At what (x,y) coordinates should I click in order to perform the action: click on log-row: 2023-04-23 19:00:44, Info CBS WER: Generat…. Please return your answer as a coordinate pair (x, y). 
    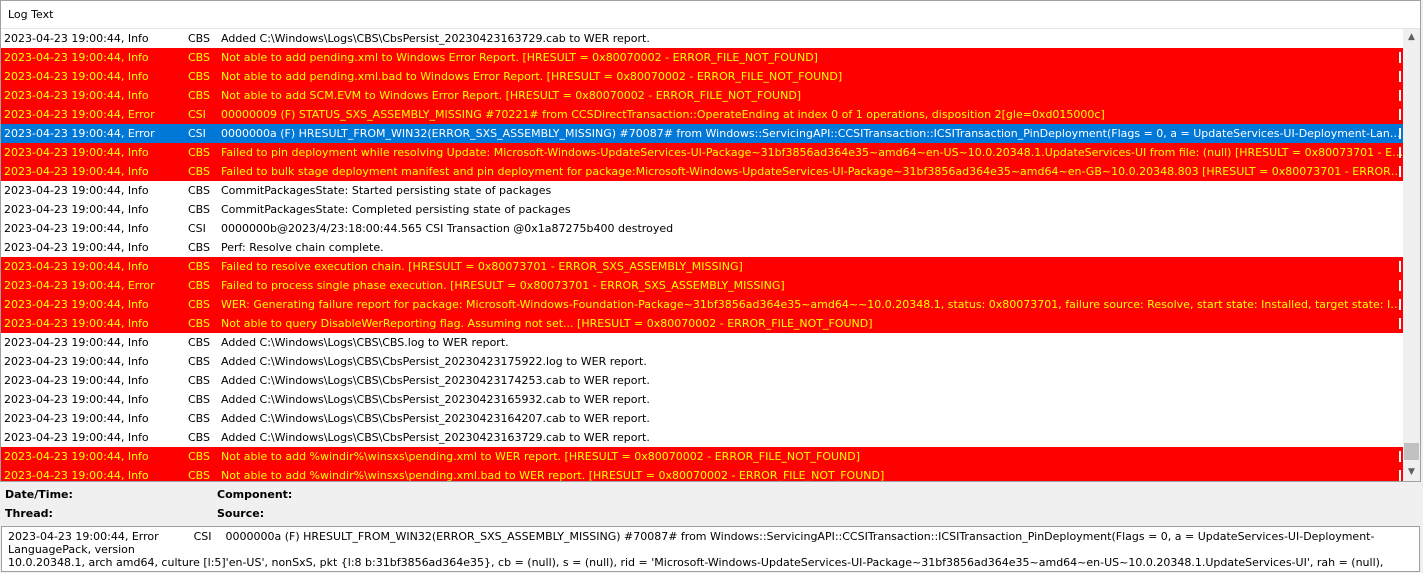
    Looking at the image, I should click on (702, 304).